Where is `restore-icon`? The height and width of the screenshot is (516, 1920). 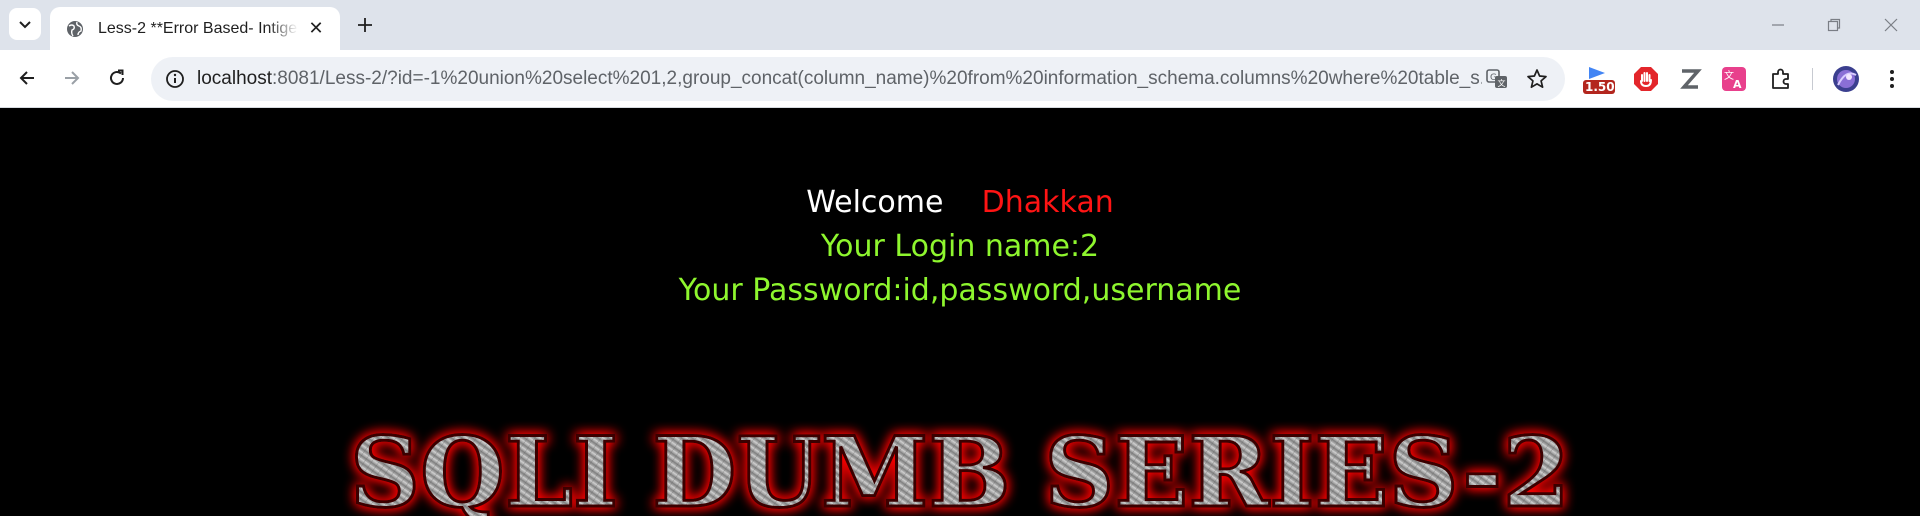
restore-icon is located at coordinates (1834, 25).